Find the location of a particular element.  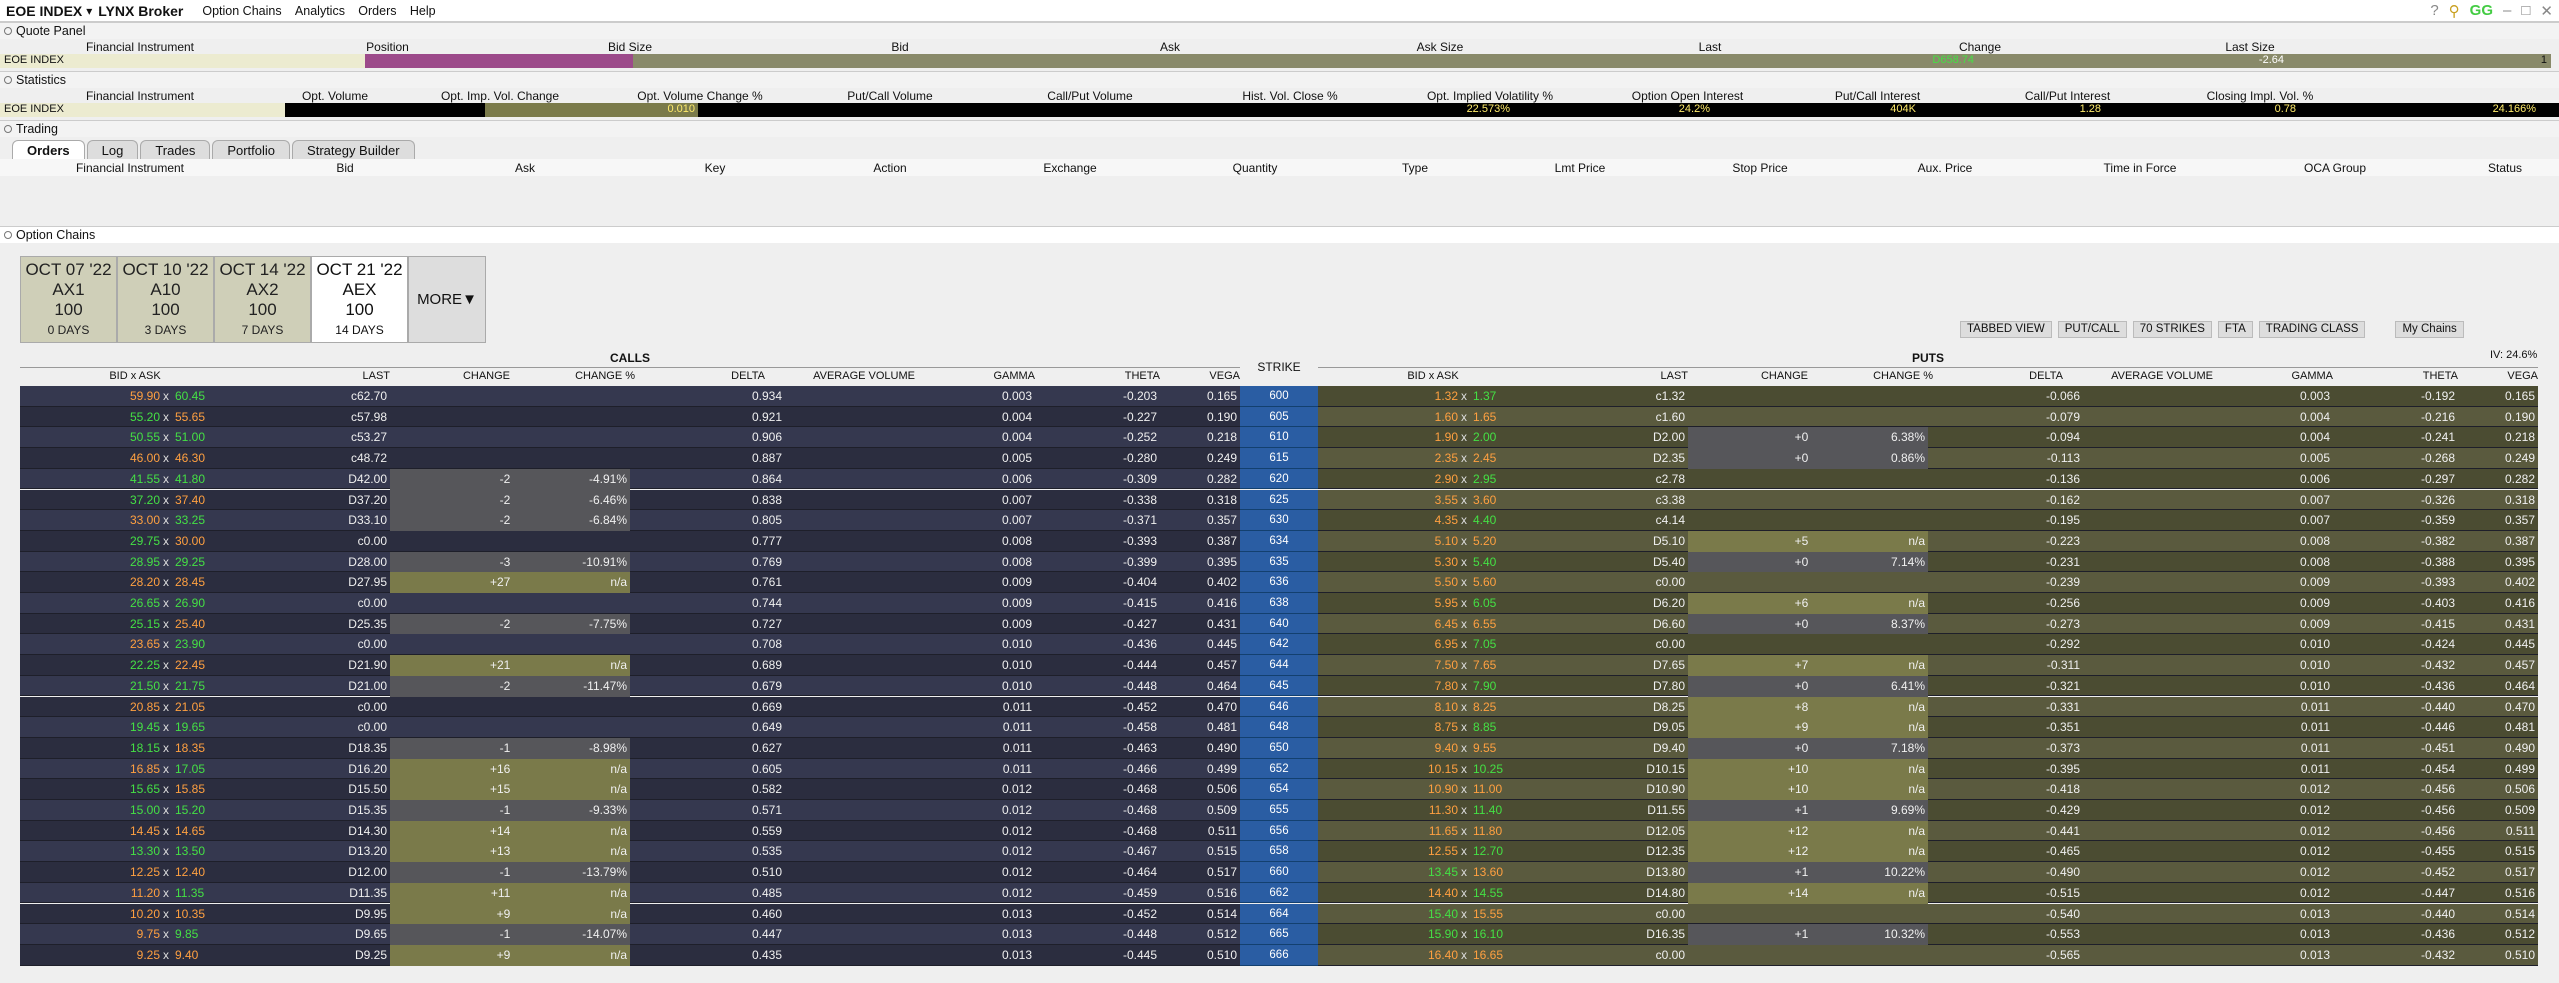

strike-cell: 635 is located at coordinates (1279, 562).